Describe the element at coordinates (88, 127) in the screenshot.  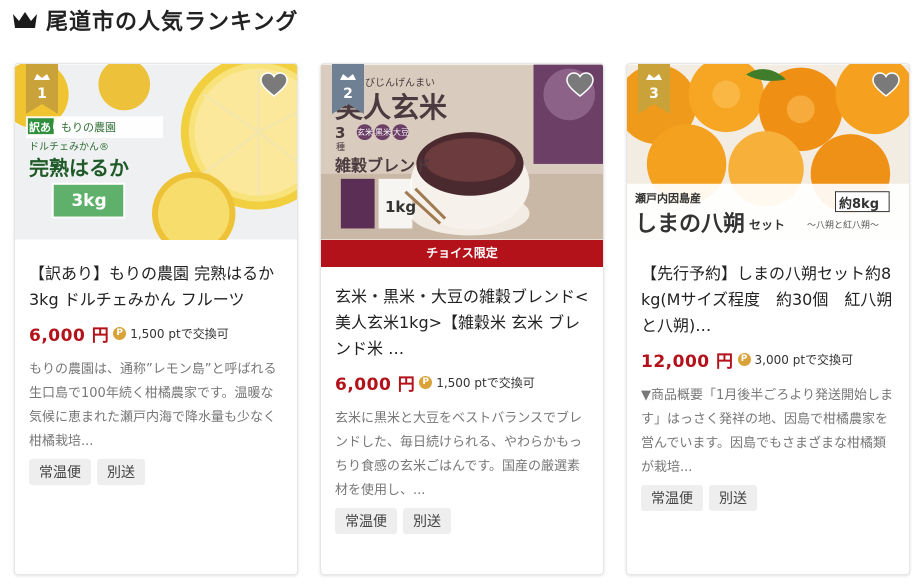
I see `image-farm-text: もりの農園` at that location.